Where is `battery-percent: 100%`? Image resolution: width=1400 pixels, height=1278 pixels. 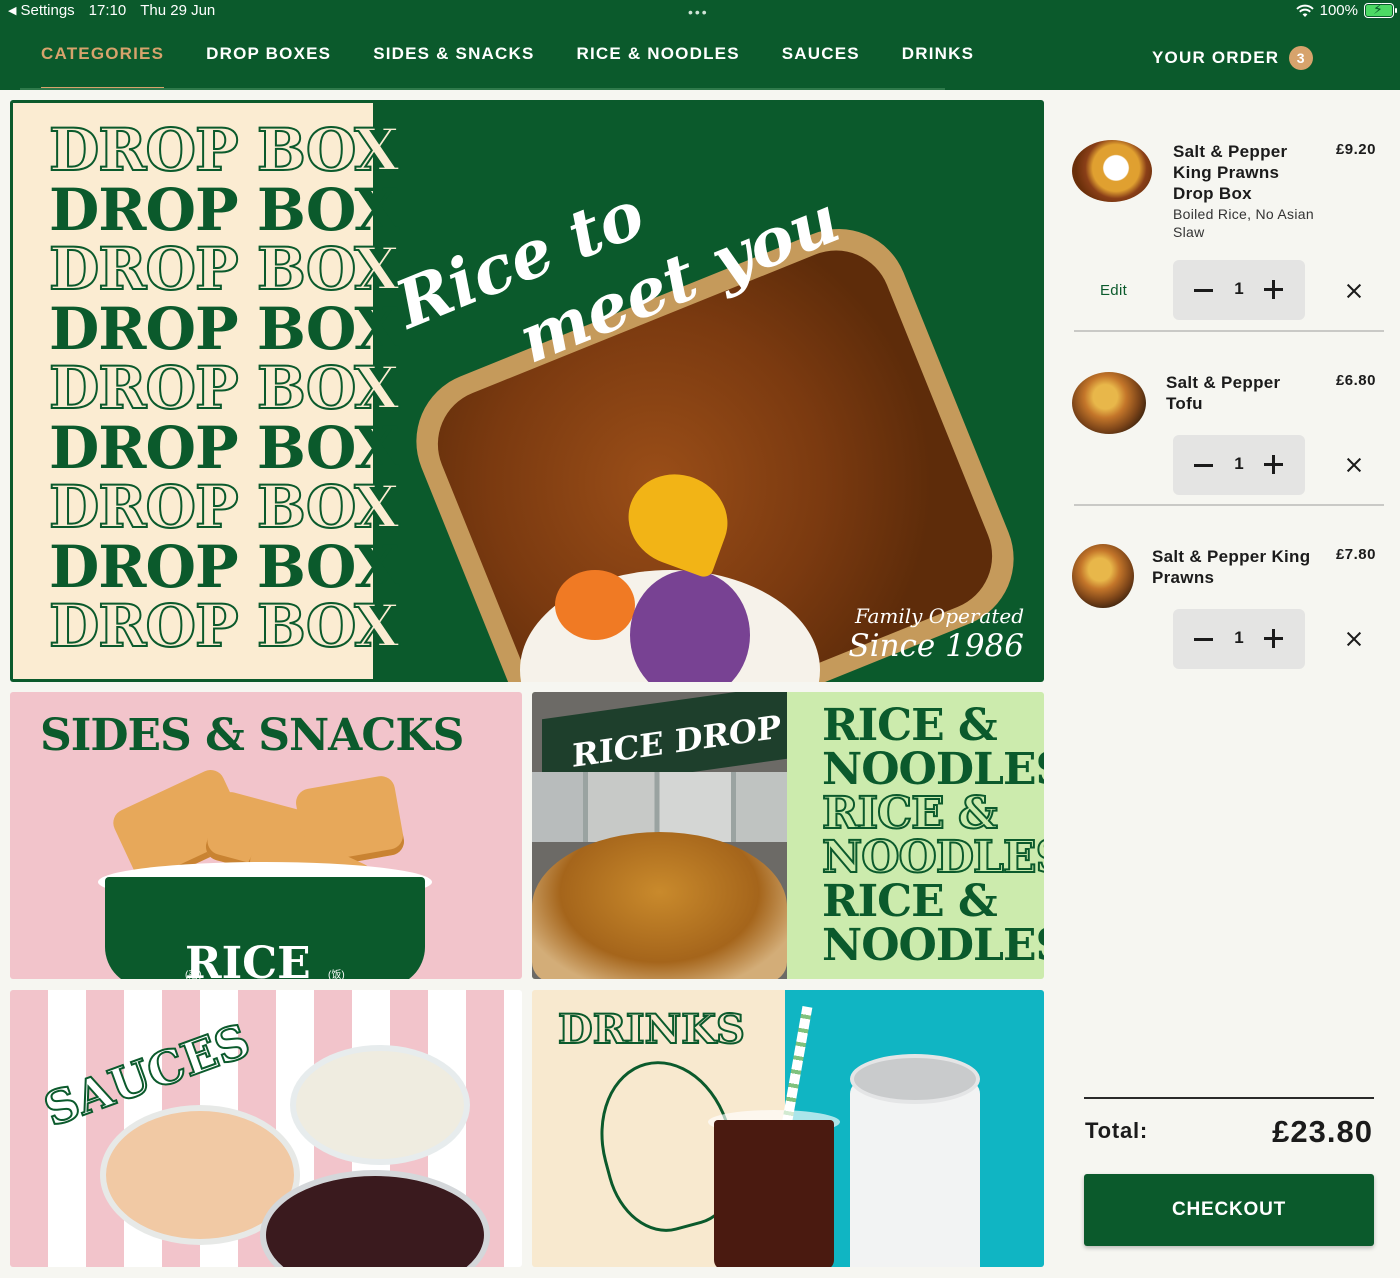
battery-percent: 100% is located at coordinates (1338, 10).